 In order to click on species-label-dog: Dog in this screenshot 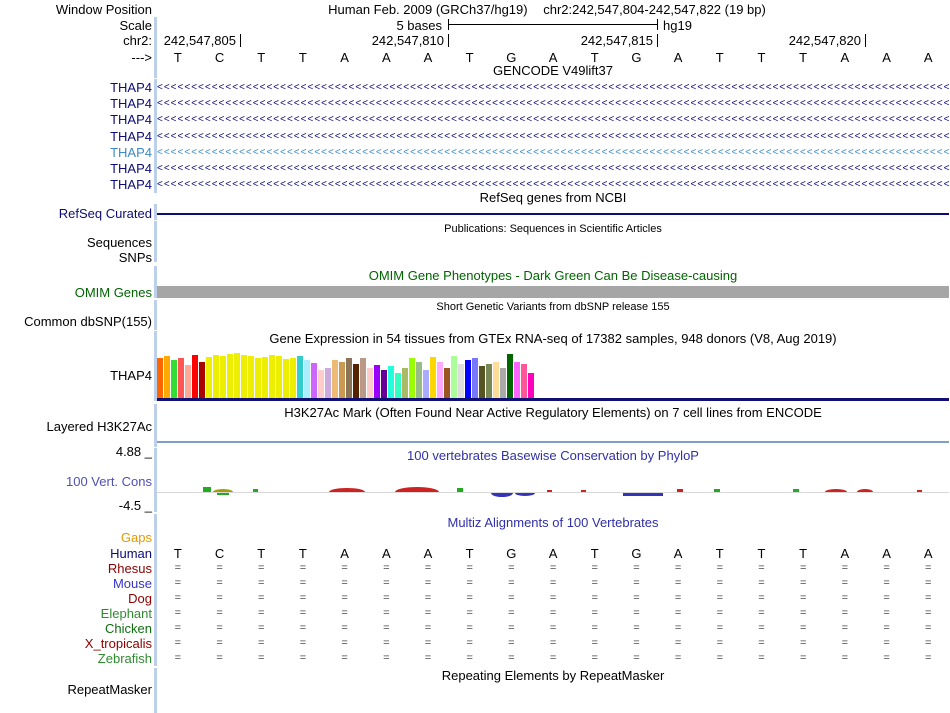, I will do `click(76, 598)`.